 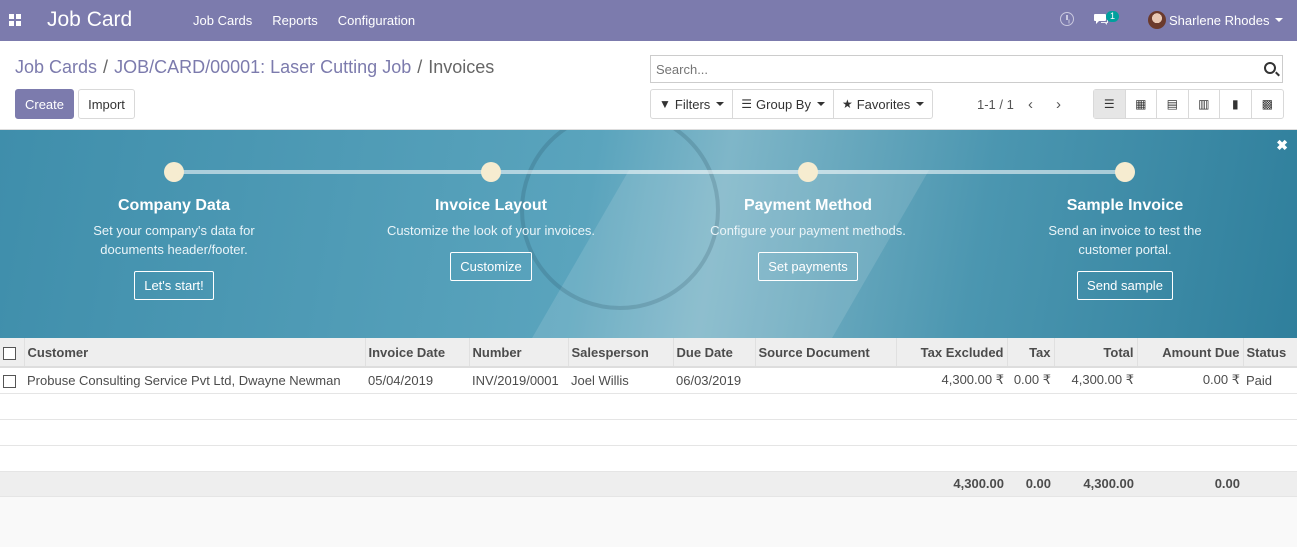 What do you see at coordinates (808, 230) in the screenshot?
I see `step-description: Configure your payment methods.` at bounding box center [808, 230].